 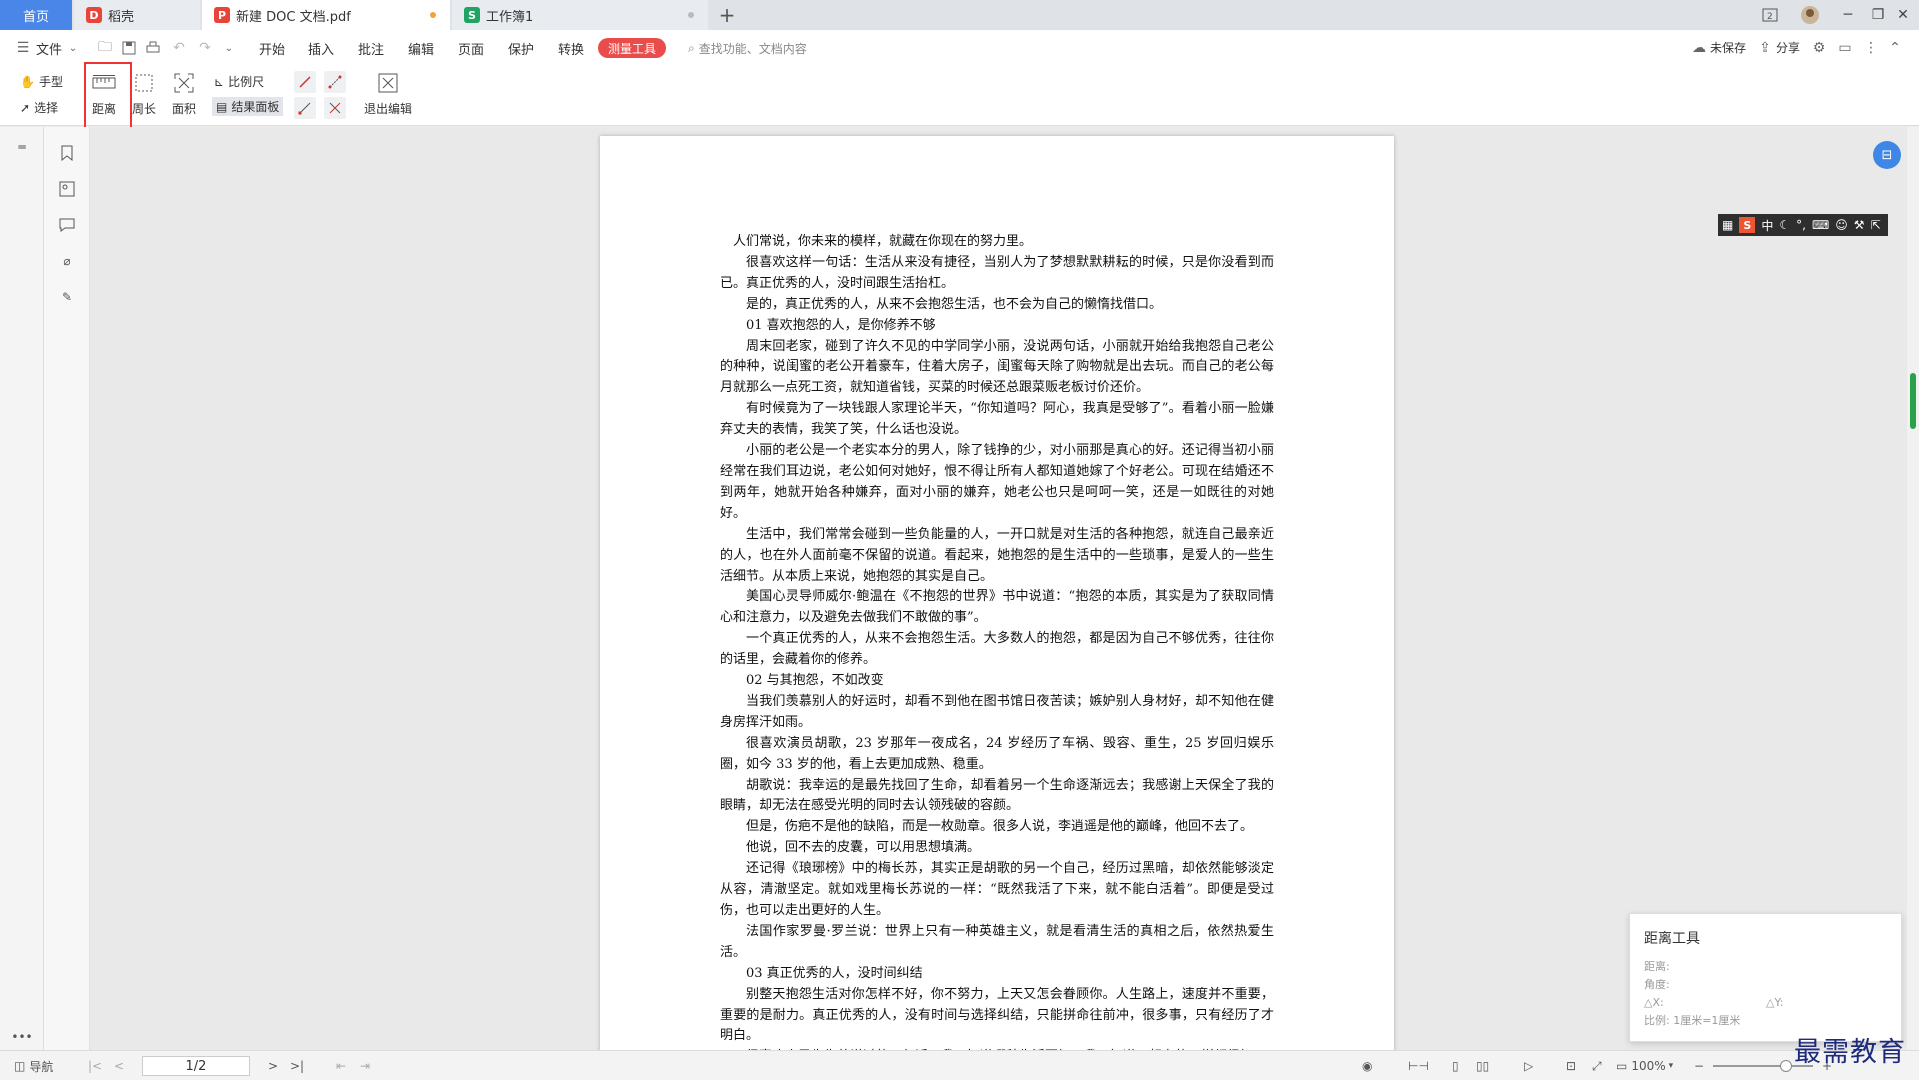 What do you see at coordinates (105, 48) in the screenshot?
I see `open-folder-icon: 🗀` at bounding box center [105, 48].